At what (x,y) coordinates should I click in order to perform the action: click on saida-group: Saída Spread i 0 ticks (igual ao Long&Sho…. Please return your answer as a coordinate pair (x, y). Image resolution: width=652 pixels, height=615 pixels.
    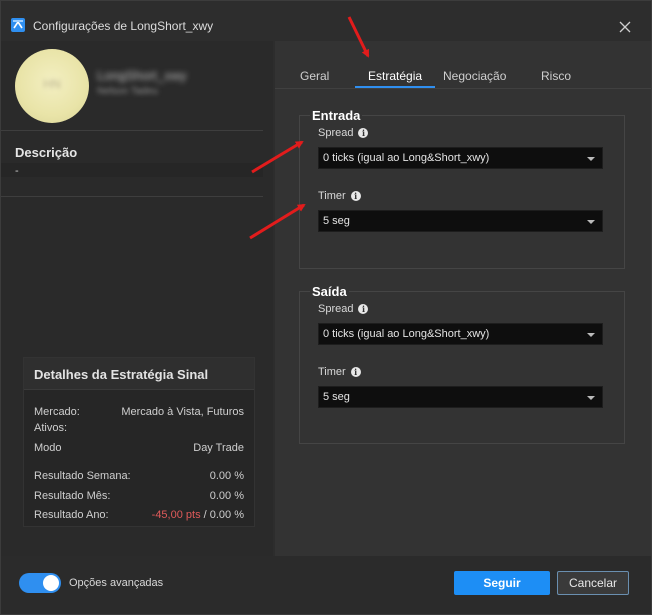
    Looking at the image, I should click on (462, 364).